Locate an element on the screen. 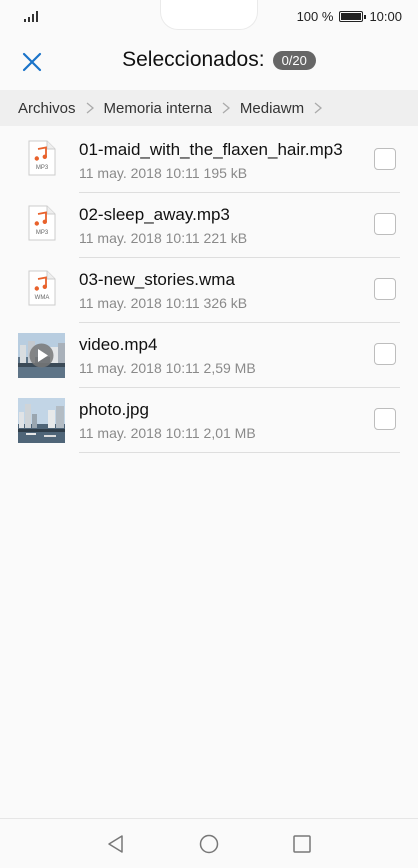  back-icon is located at coordinates (116, 844).